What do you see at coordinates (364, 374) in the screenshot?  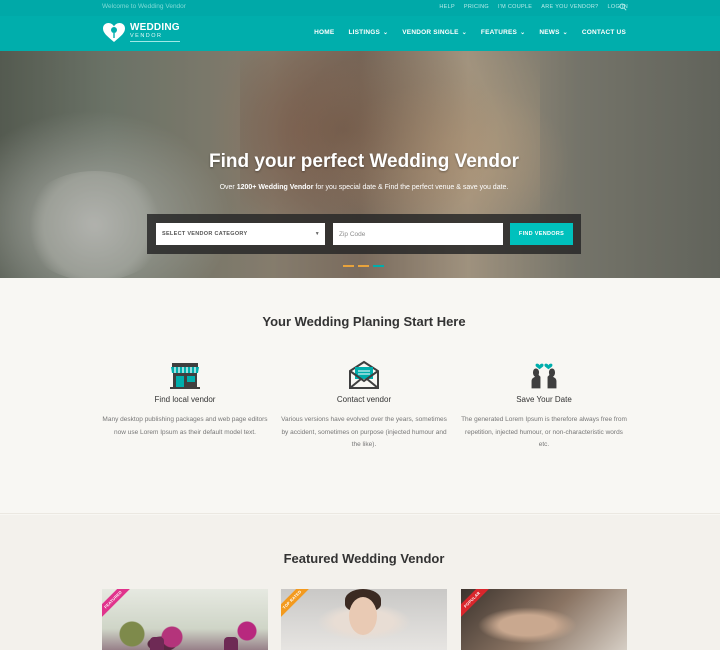 I see `envelope-icon` at bounding box center [364, 374].